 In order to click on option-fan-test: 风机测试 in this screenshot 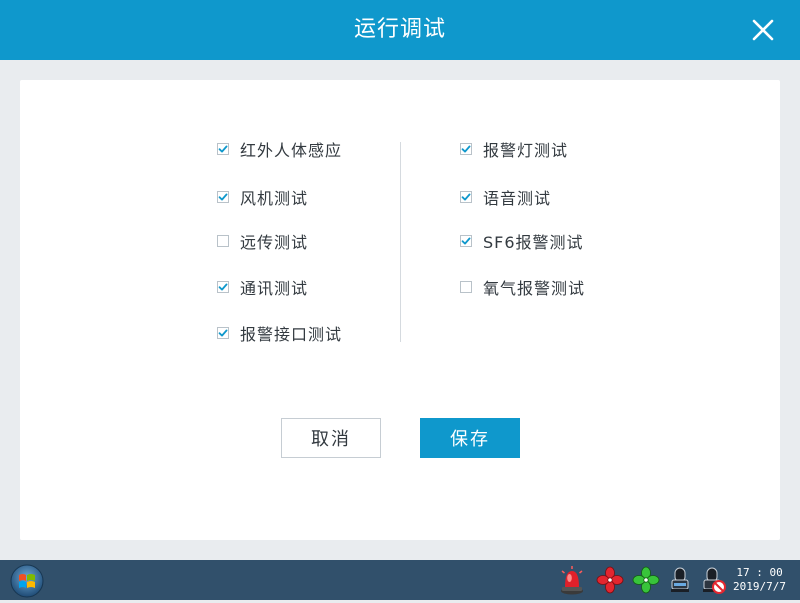, I will do `click(262, 197)`.